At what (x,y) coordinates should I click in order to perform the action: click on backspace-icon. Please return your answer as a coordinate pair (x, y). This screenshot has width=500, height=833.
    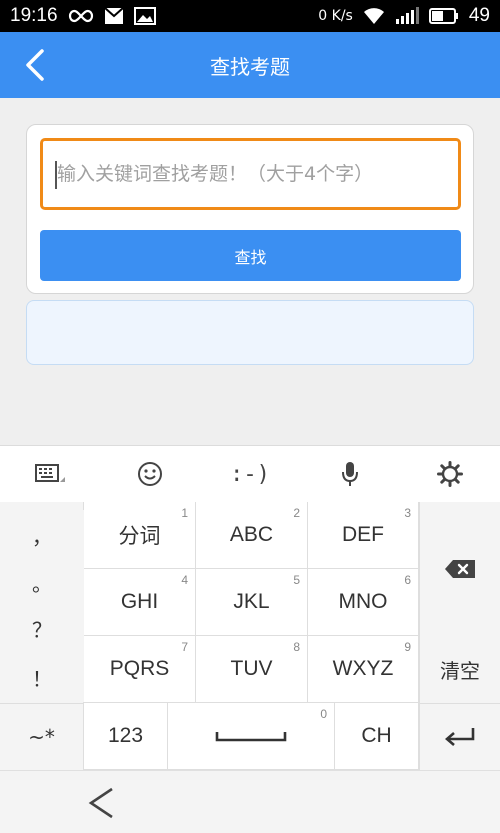
    Looking at the image, I should click on (460, 569).